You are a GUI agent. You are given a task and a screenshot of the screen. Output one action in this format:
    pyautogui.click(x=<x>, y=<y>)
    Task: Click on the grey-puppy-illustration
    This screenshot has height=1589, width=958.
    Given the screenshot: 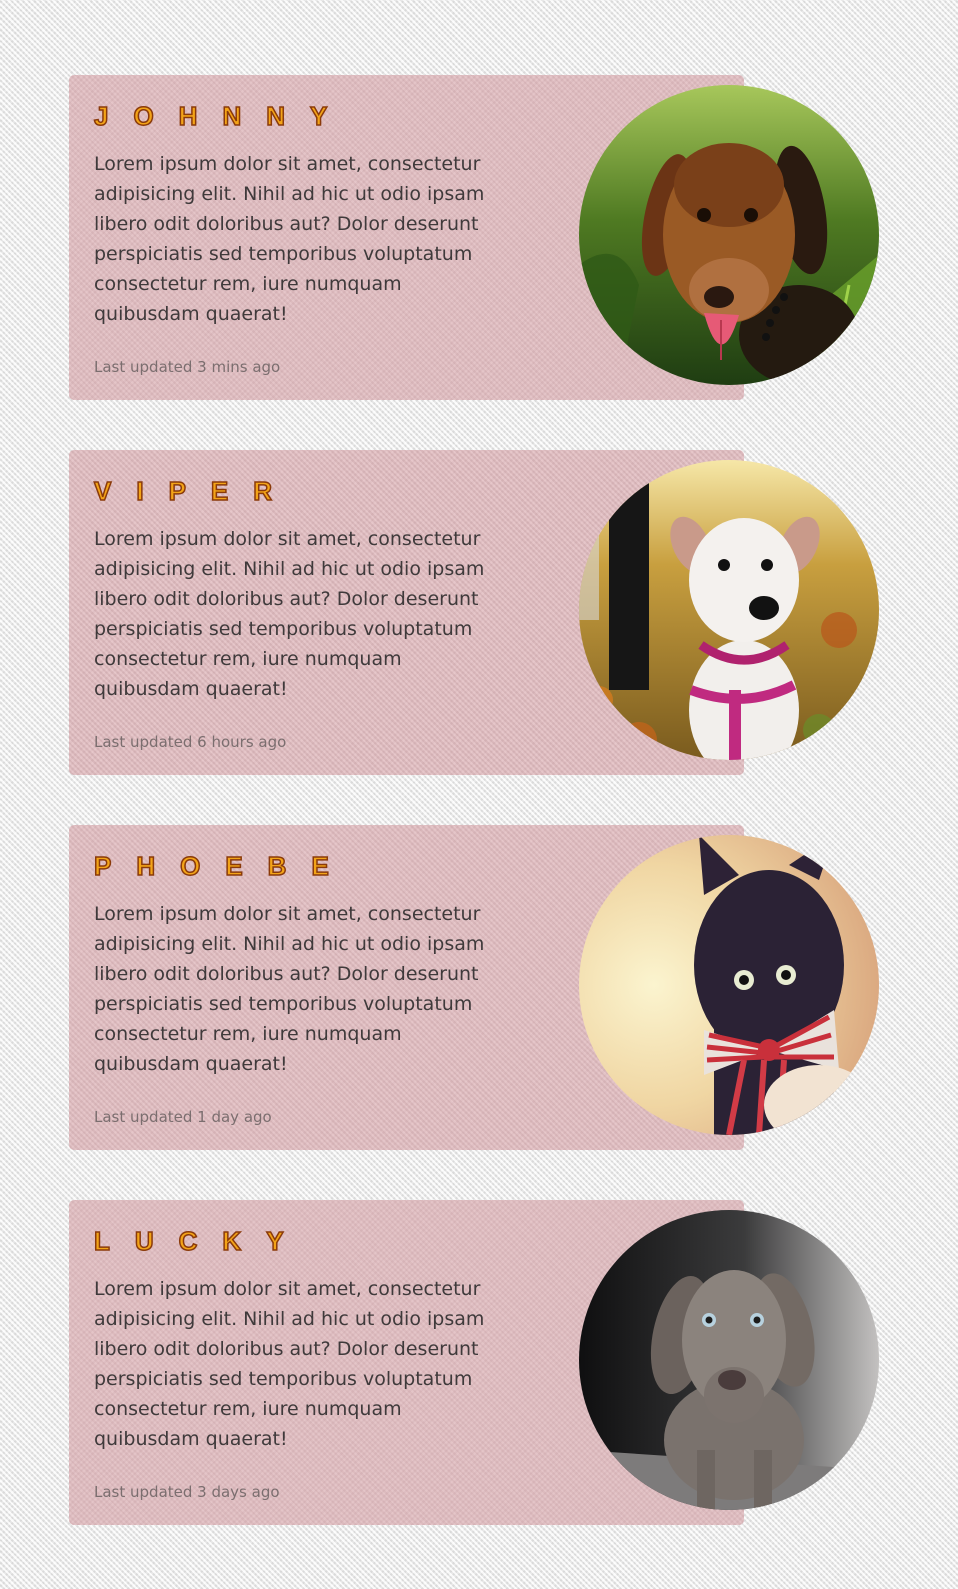 What is the action you would take?
    pyautogui.click(x=729, y=1360)
    